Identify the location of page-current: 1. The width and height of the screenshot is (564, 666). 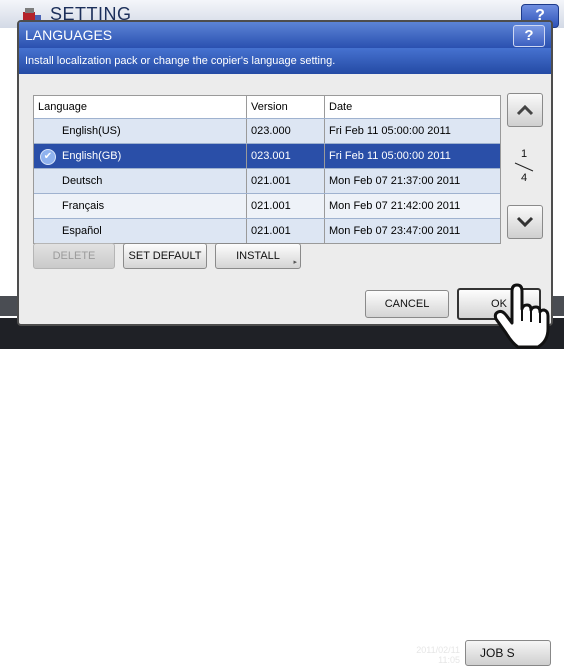
(524, 154).